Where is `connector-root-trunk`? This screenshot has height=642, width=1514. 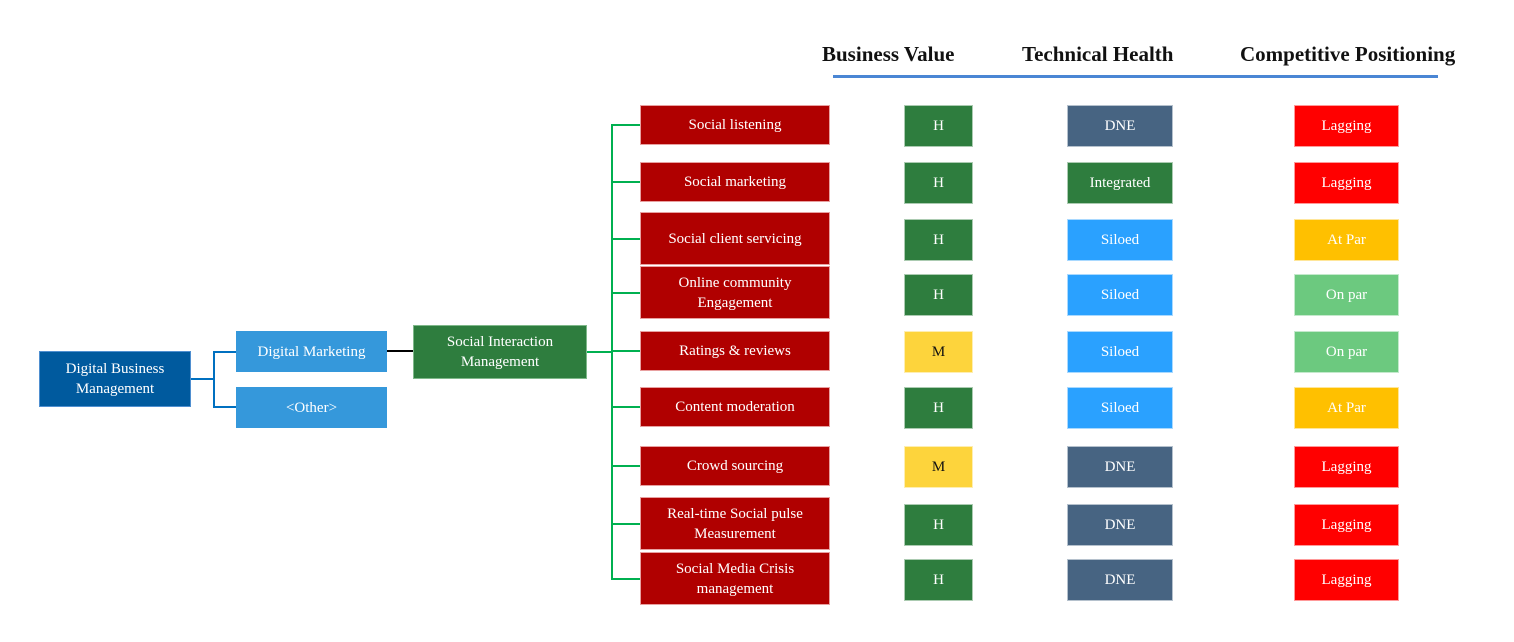
connector-root-trunk is located at coordinates (214, 379).